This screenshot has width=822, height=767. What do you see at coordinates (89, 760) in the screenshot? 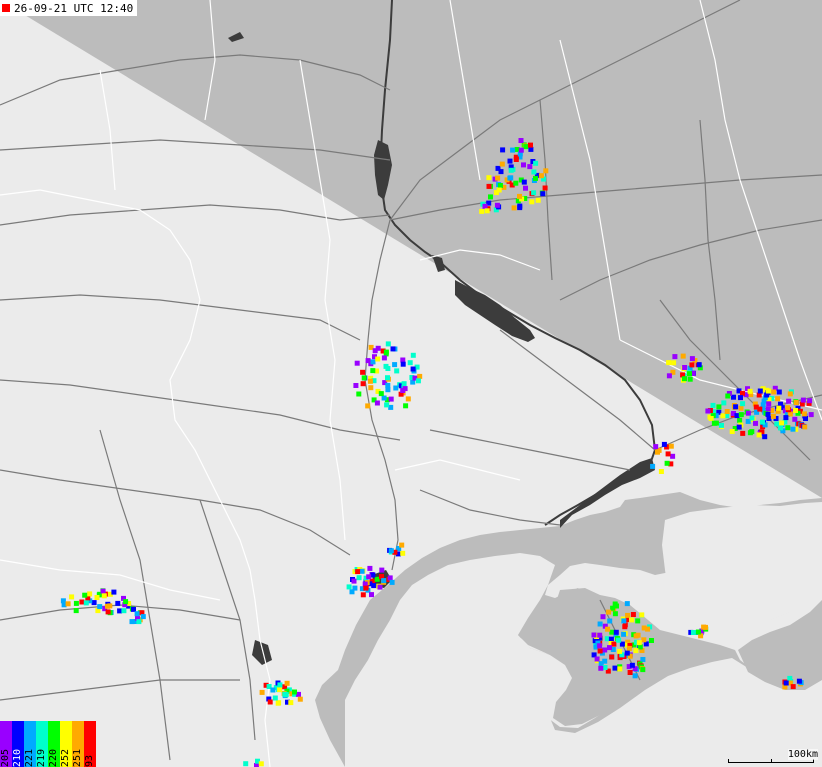
I see `legend-label: 93` at bounding box center [89, 760].